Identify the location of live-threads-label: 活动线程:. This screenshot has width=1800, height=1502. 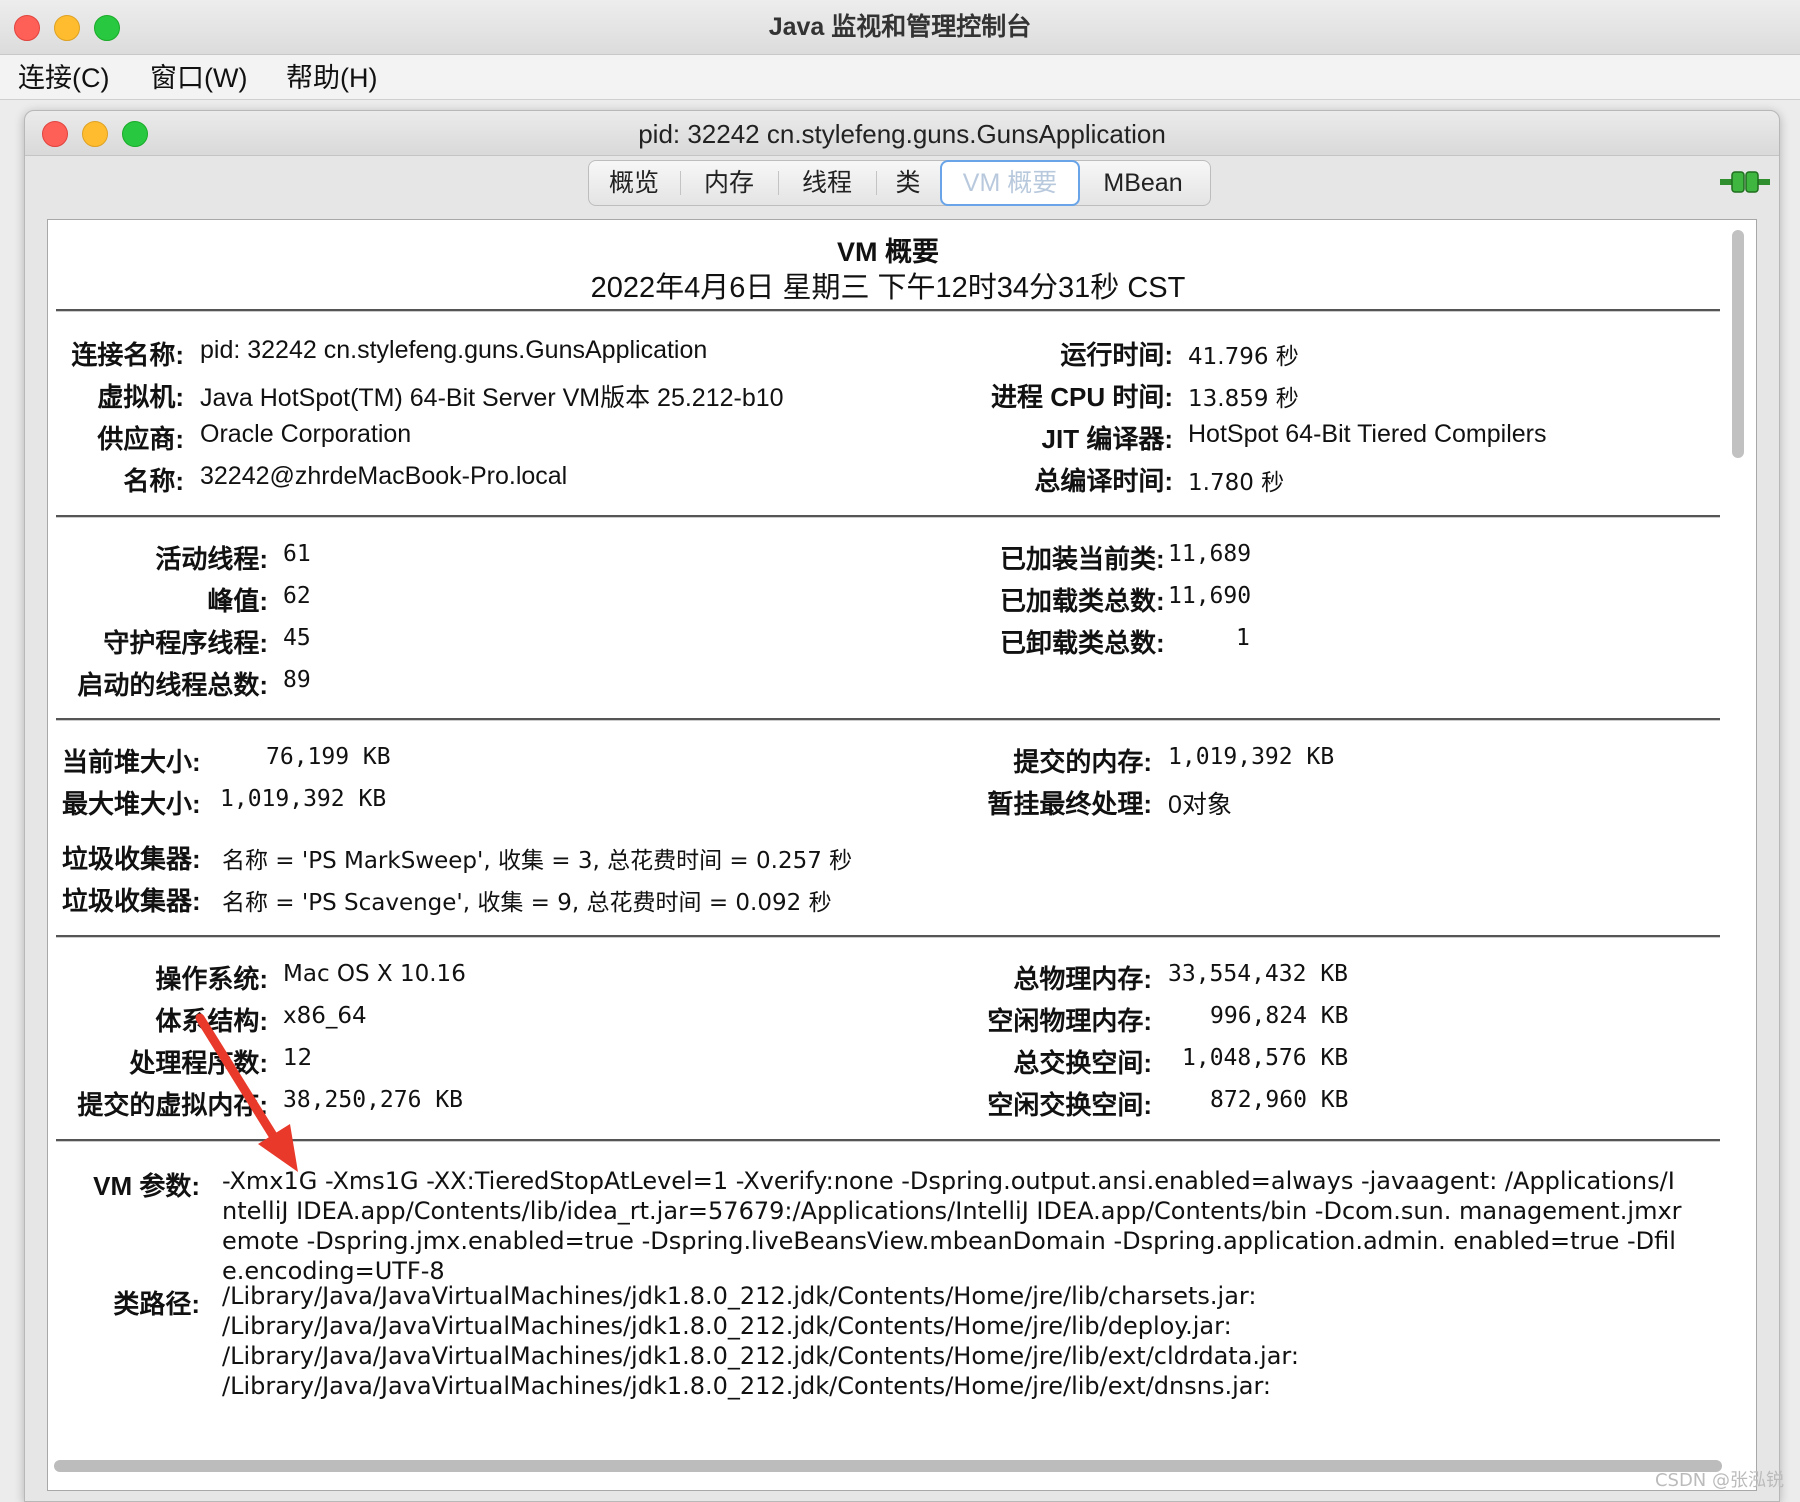
(211, 559).